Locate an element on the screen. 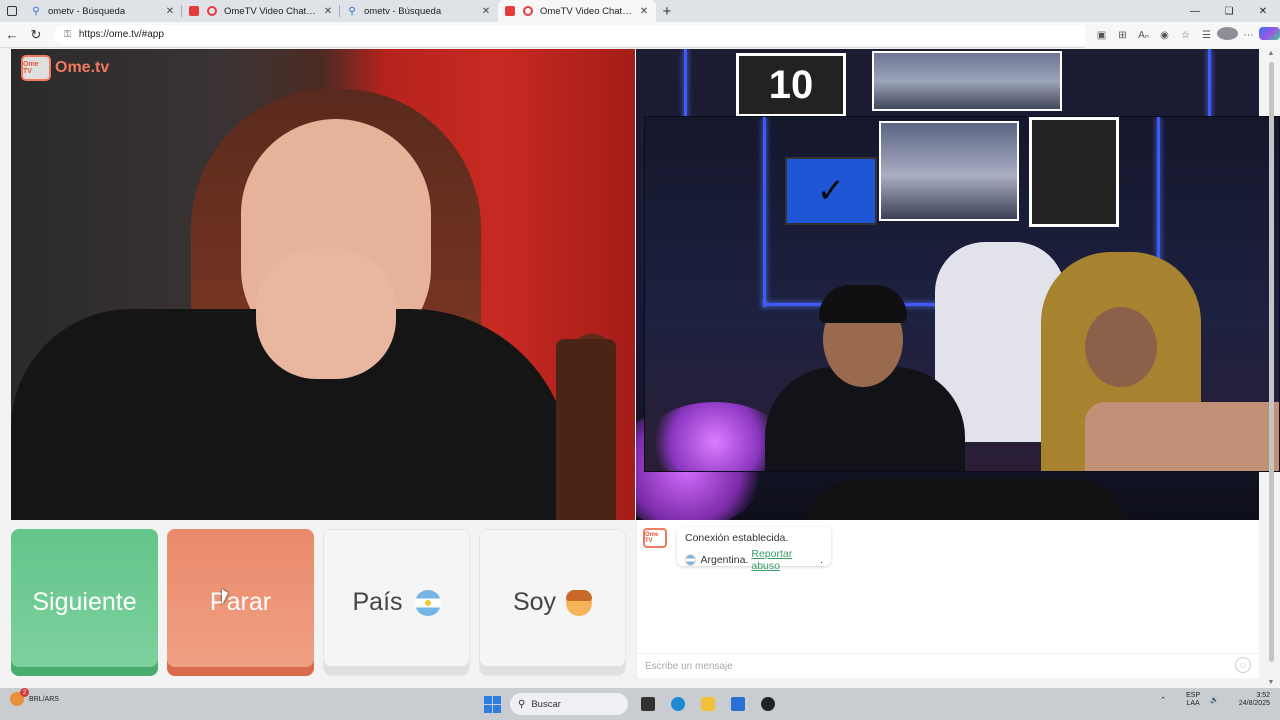 This screenshot has width=1280, height=720. folder-icon is located at coordinates (708, 704).